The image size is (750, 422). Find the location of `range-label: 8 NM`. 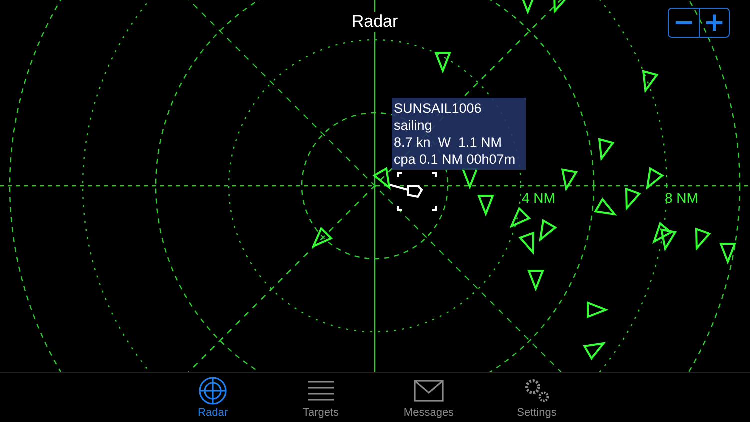

range-label: 8 NM is located at coordinates (681, 198).